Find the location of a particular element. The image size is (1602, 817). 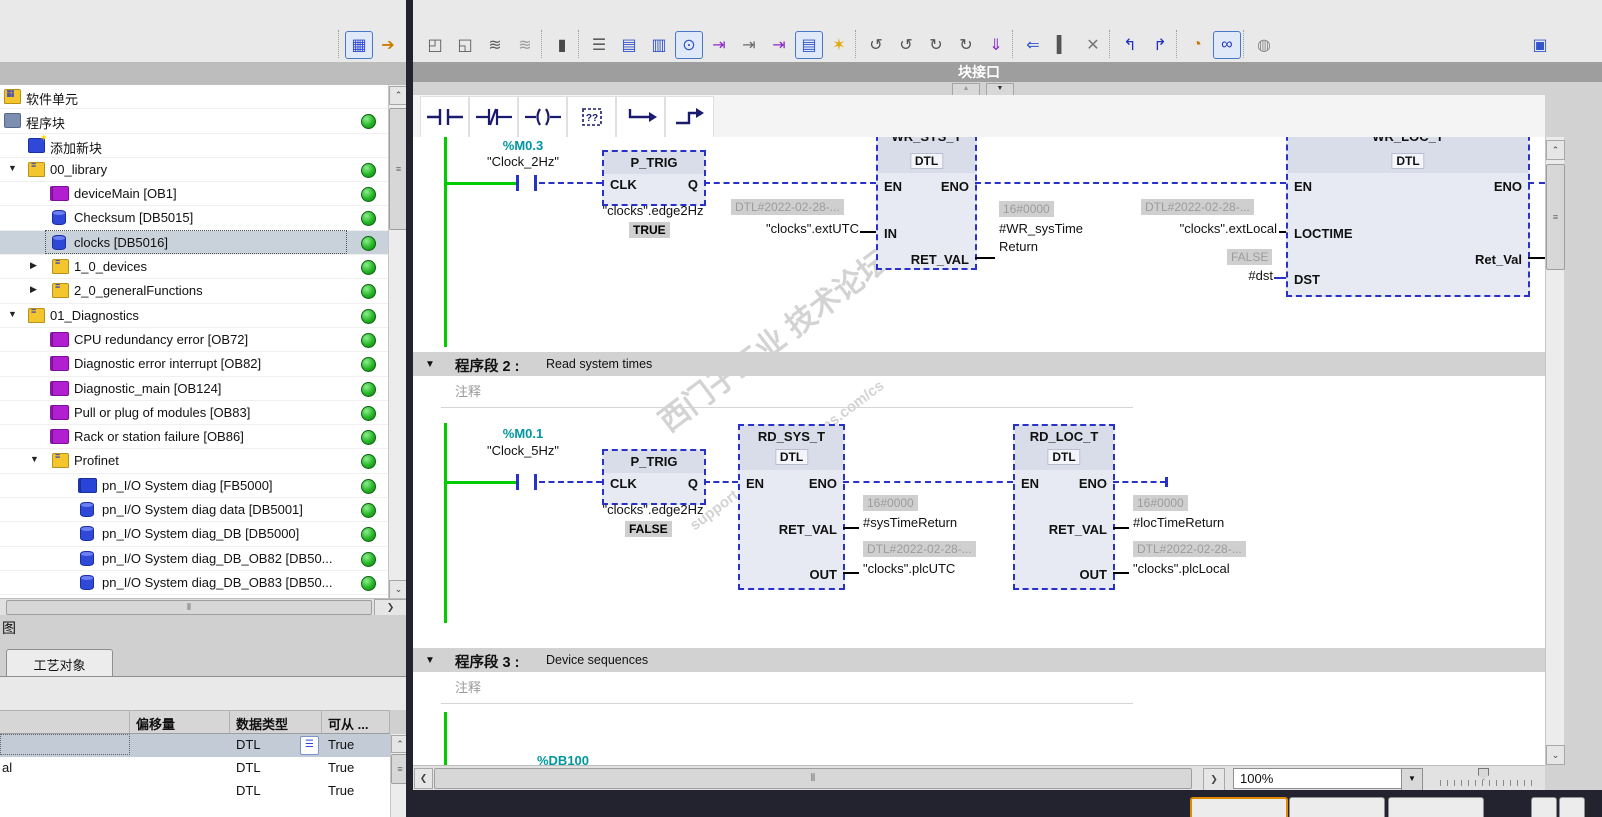

tree-item--: 软件单元 is located at coordinates (194, 97).